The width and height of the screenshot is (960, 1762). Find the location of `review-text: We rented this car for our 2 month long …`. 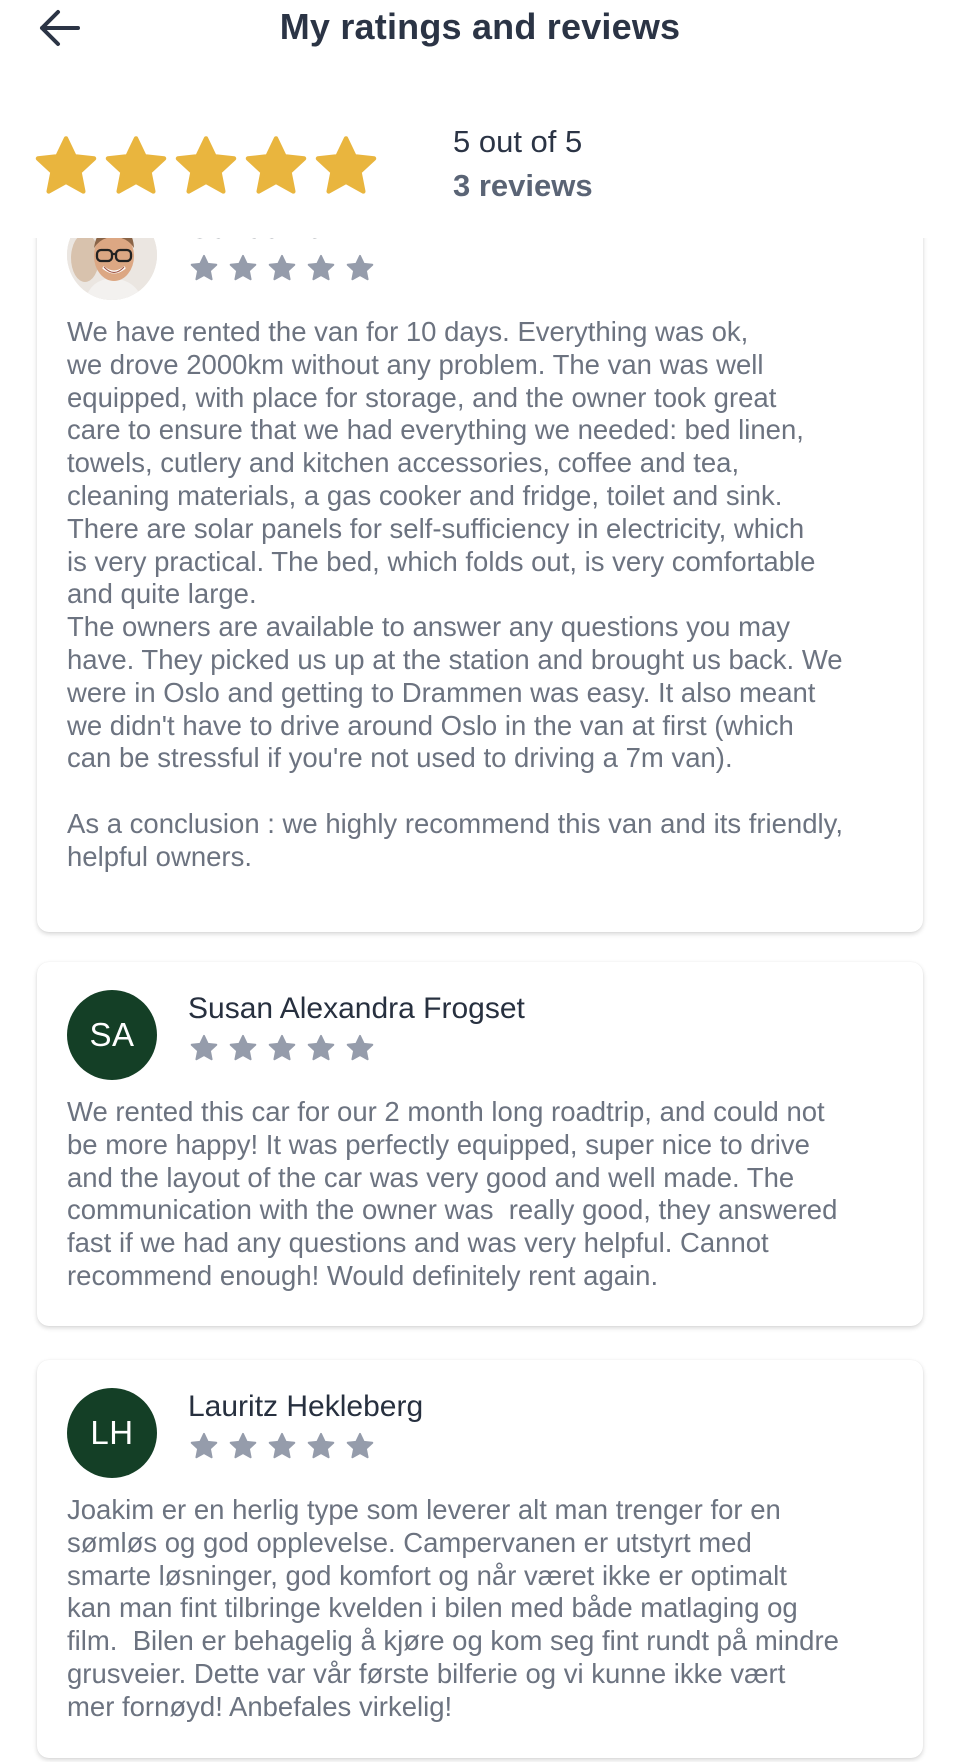

review-text: We rented this car for our 2 month long … is located at coordinates (452, 1193).